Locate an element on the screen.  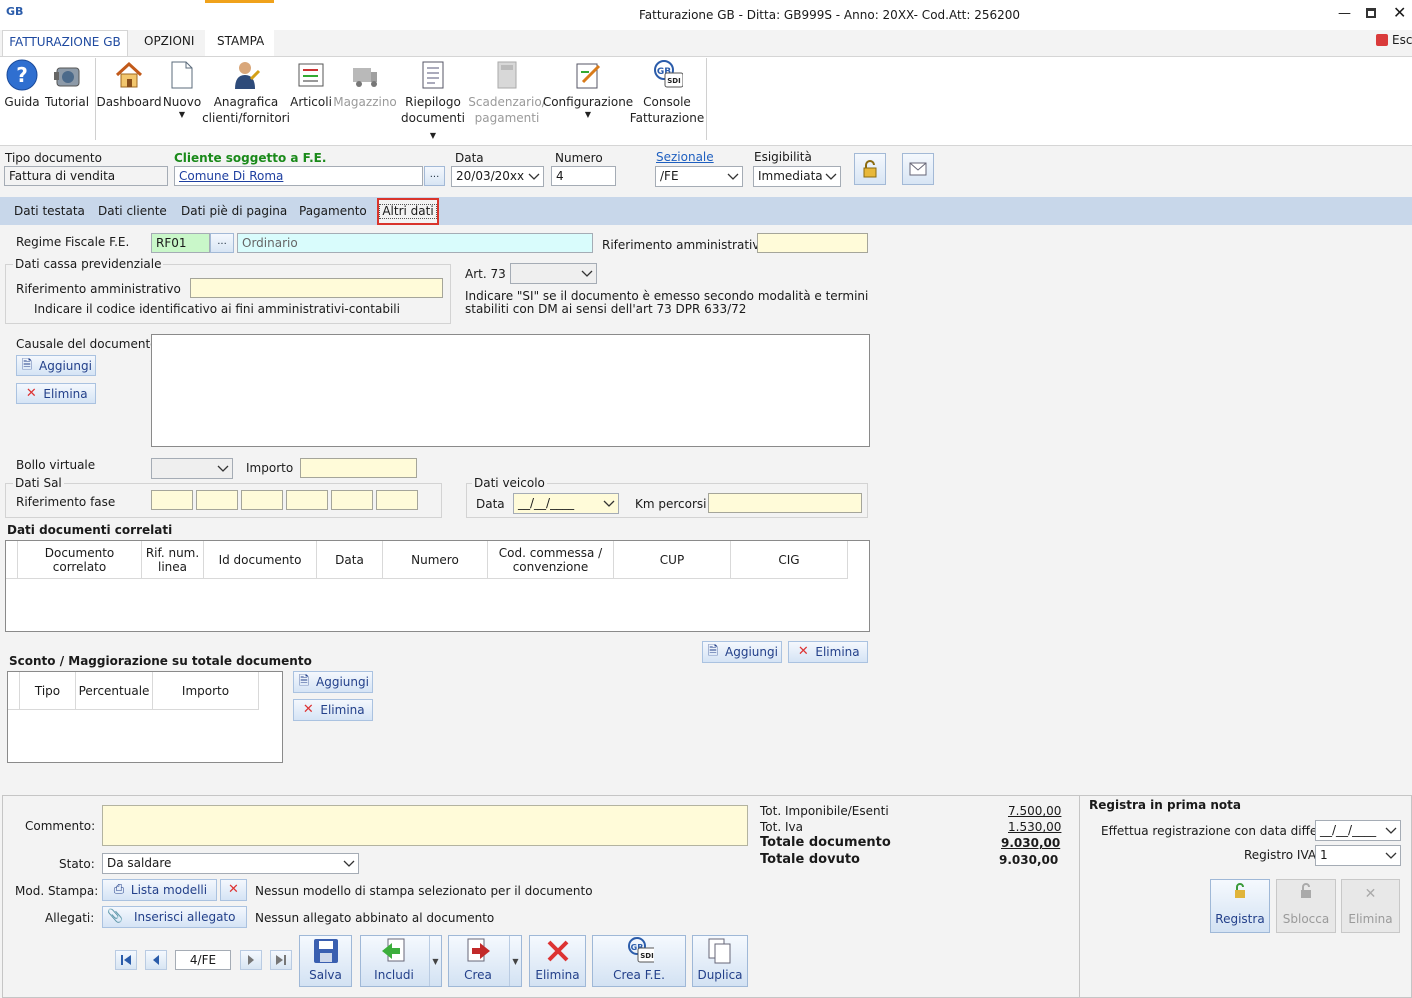
chevron-down-icon is located at coordinates (349, 863).